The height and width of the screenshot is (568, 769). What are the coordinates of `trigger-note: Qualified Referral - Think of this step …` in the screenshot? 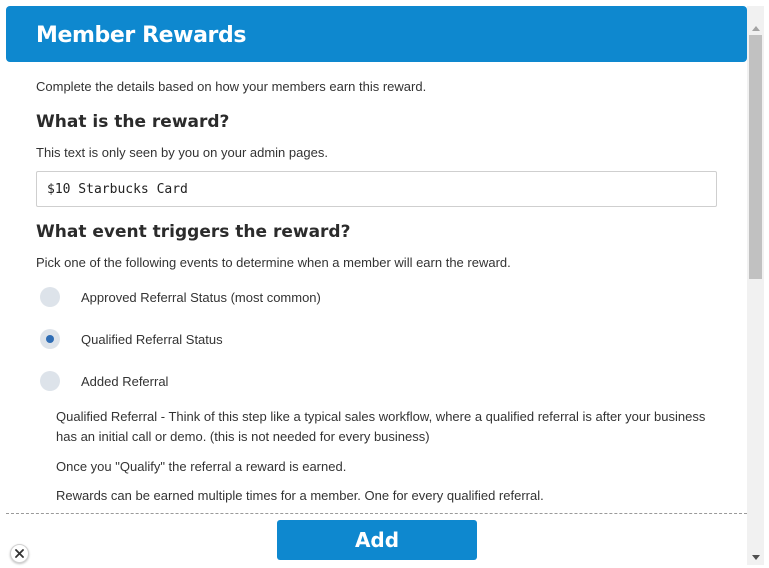 It's located at (381, 426).